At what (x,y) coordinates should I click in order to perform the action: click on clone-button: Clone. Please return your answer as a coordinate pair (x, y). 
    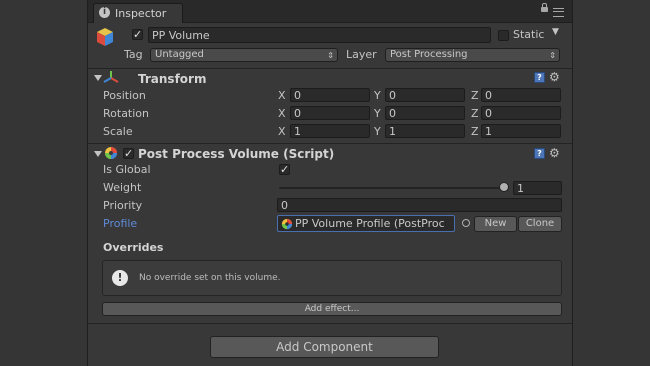
    Looking at the image, I should click on (540, 224).